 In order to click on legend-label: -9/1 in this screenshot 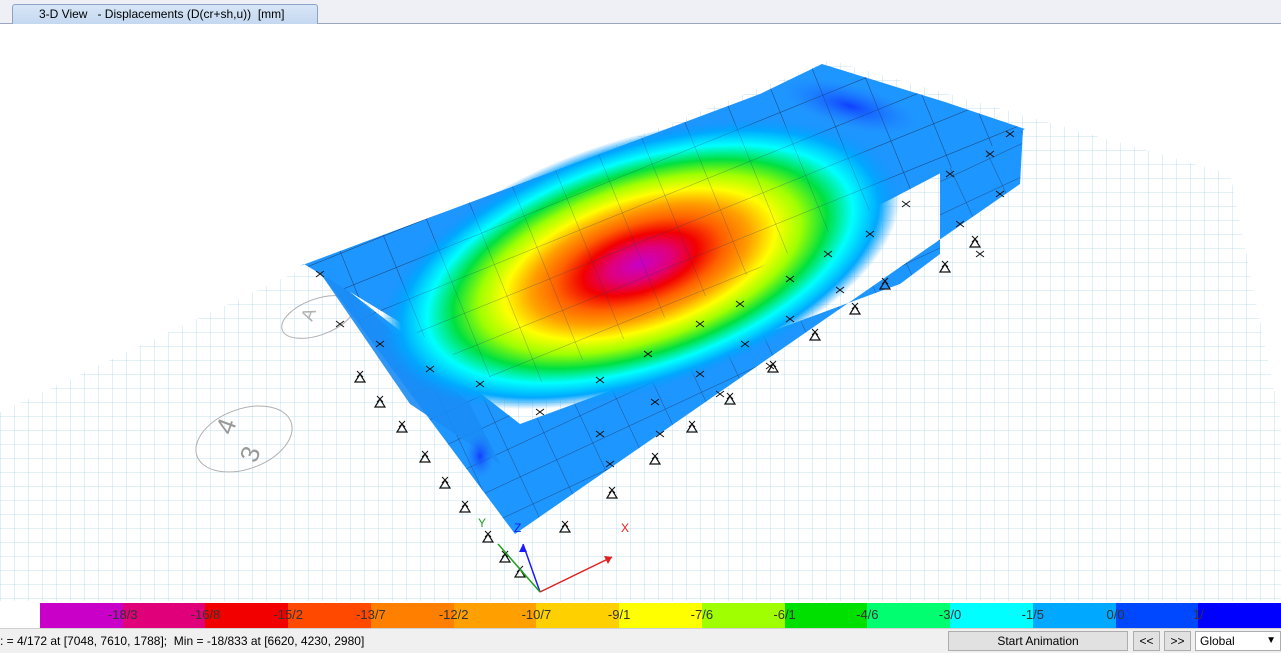, I will do `click(619, 614)`.